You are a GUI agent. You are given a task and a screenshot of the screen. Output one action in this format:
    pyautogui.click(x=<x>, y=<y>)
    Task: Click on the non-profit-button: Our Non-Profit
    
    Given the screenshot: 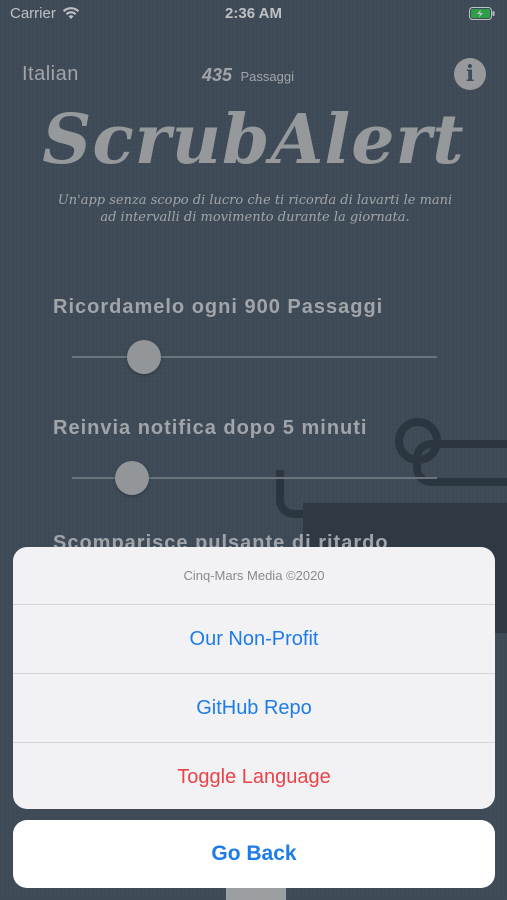 What is the action you would take?
    pyautogui.click(x=254, y=639)
    